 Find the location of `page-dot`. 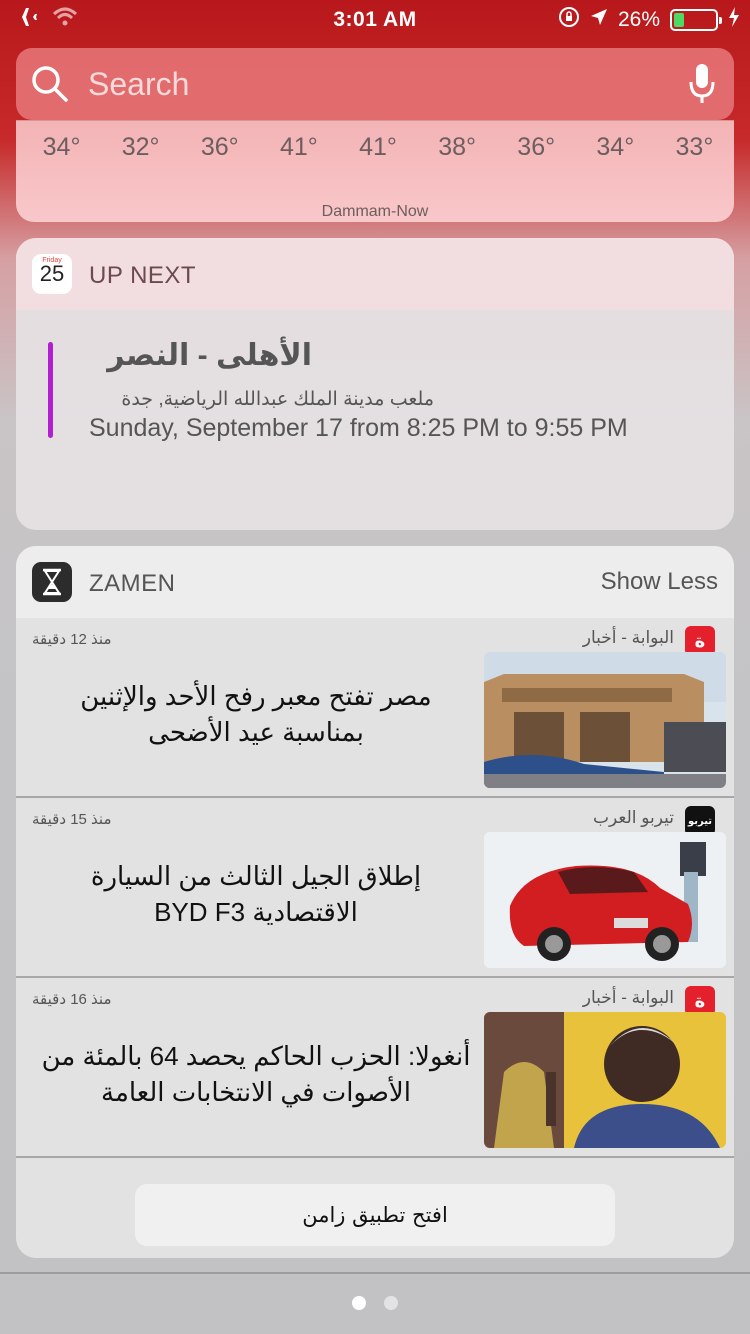

page-dot is located at coordinates (391, 1303).